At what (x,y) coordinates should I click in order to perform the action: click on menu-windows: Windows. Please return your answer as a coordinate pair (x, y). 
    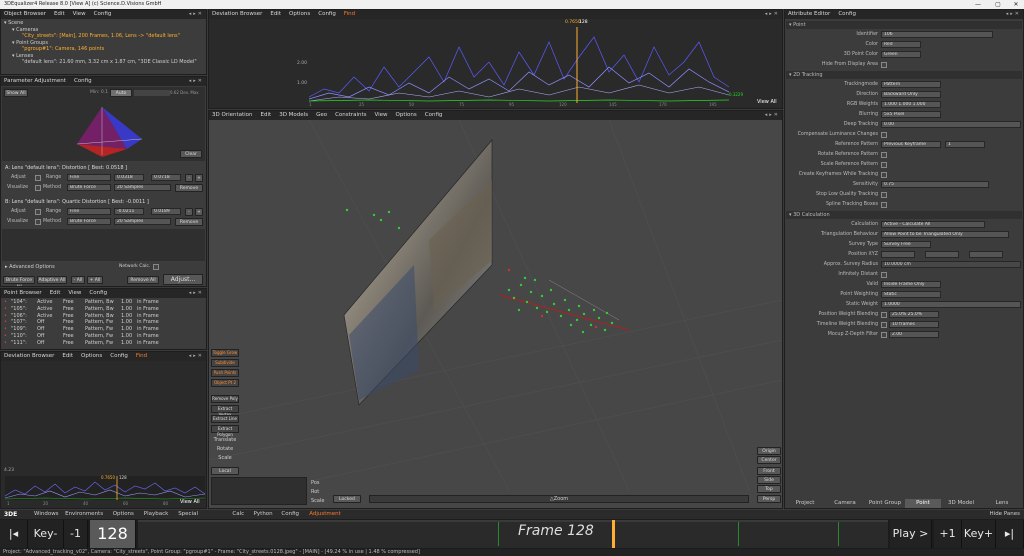
    Looking at the image, I should click on (46, 514).